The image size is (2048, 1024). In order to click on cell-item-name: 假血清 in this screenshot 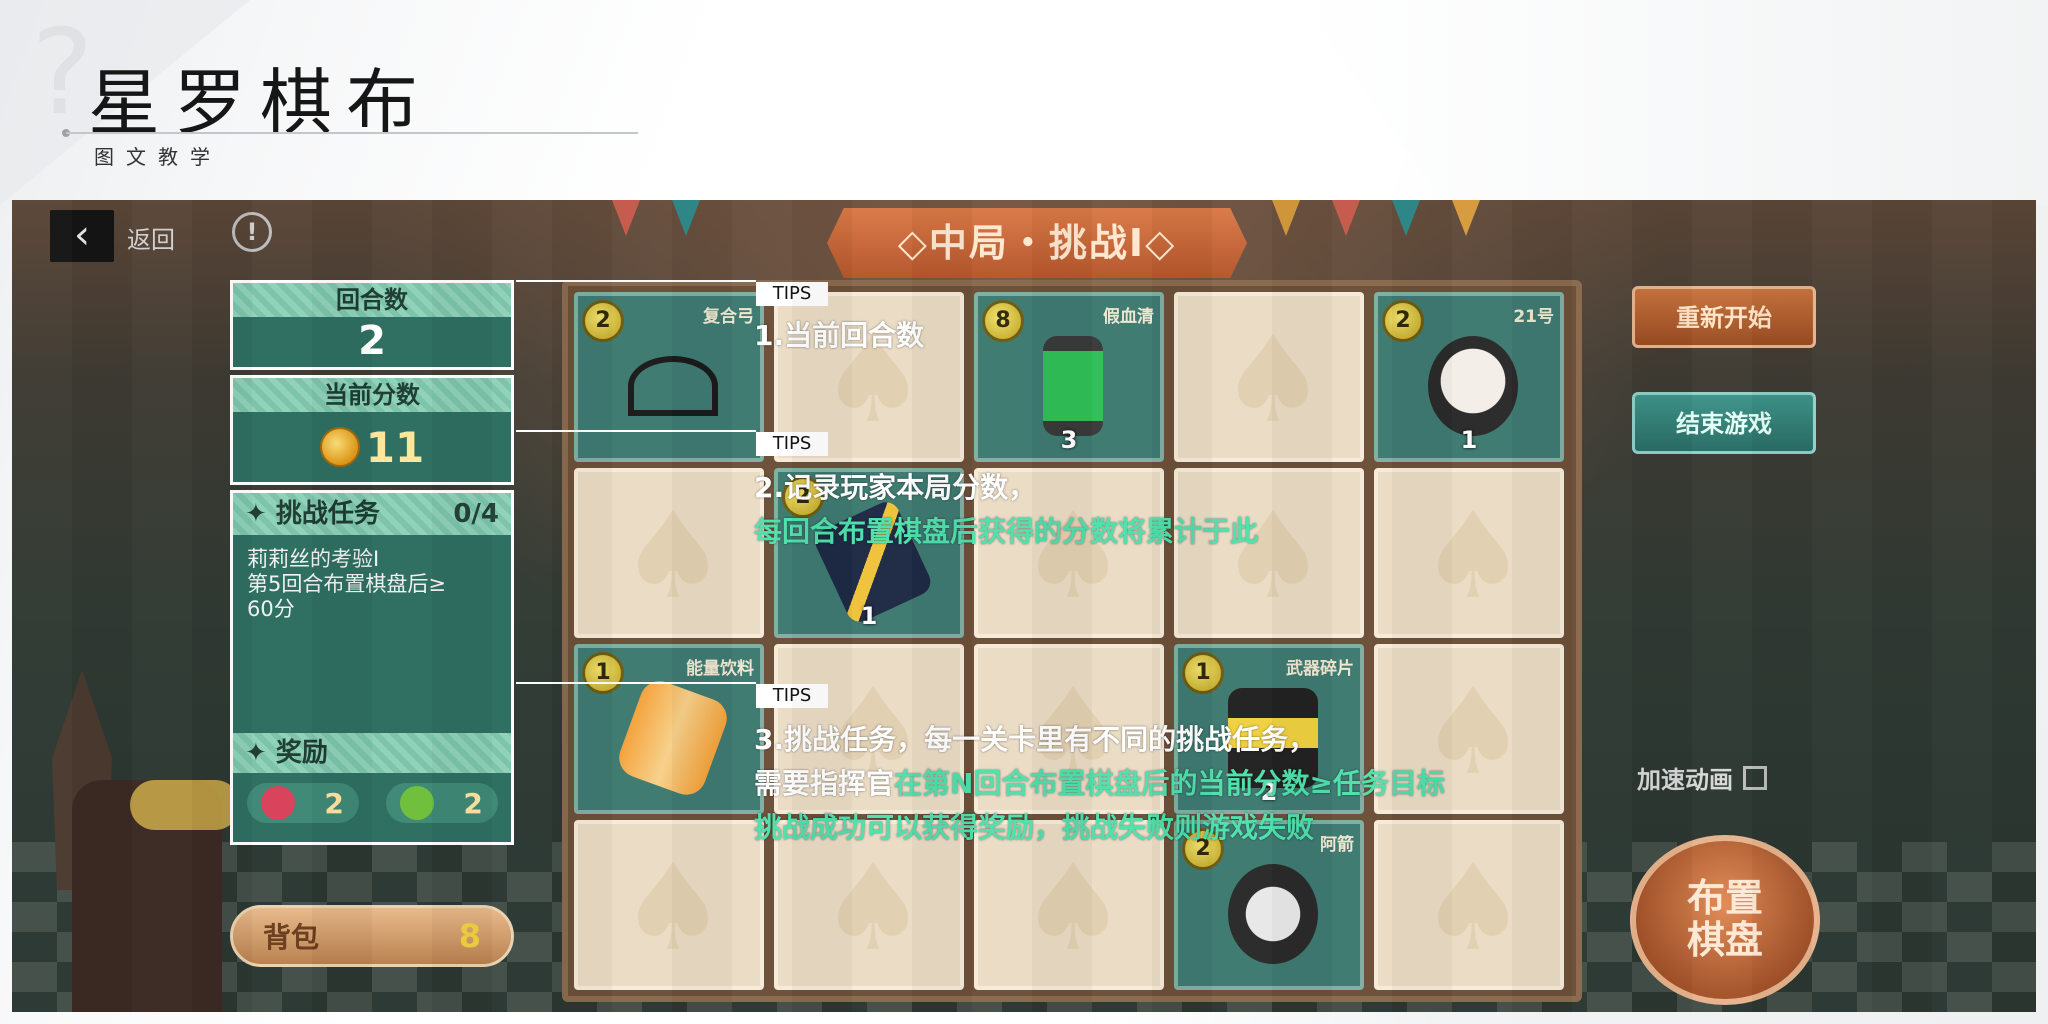, I will do `click(1128, 317)`.